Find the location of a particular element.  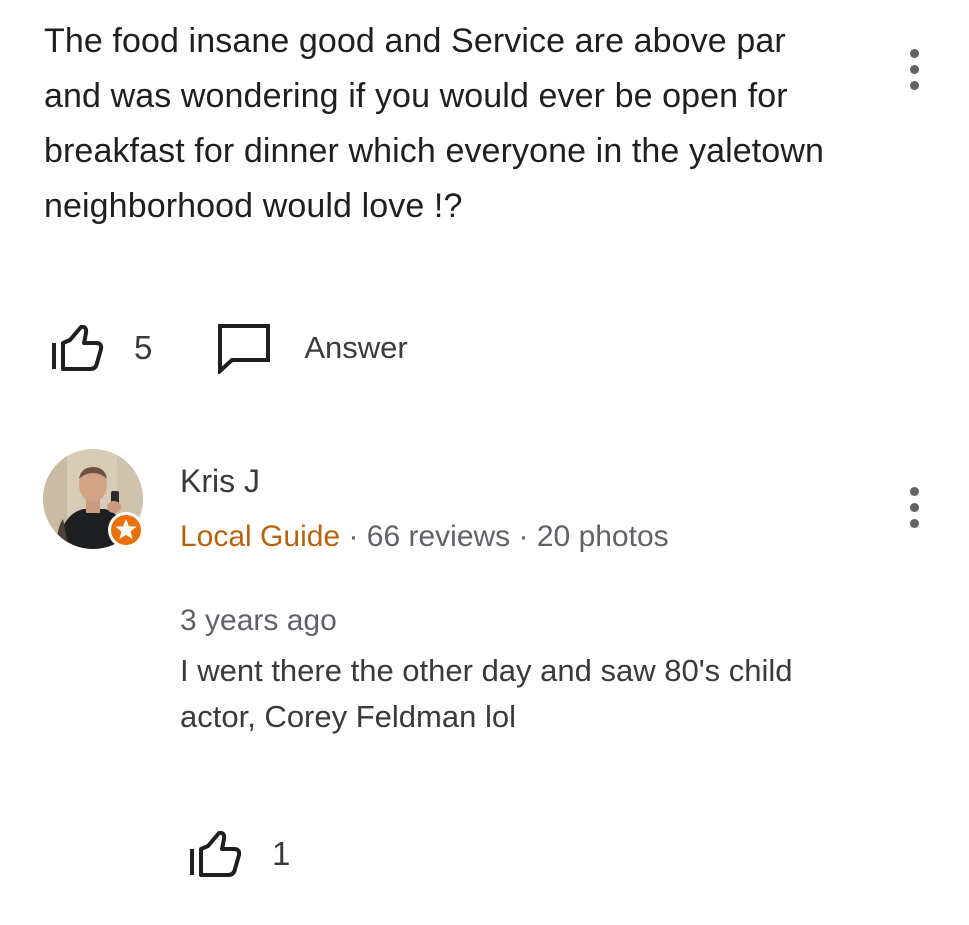

question-like-button: 5 is located at coordinates (101, 348).